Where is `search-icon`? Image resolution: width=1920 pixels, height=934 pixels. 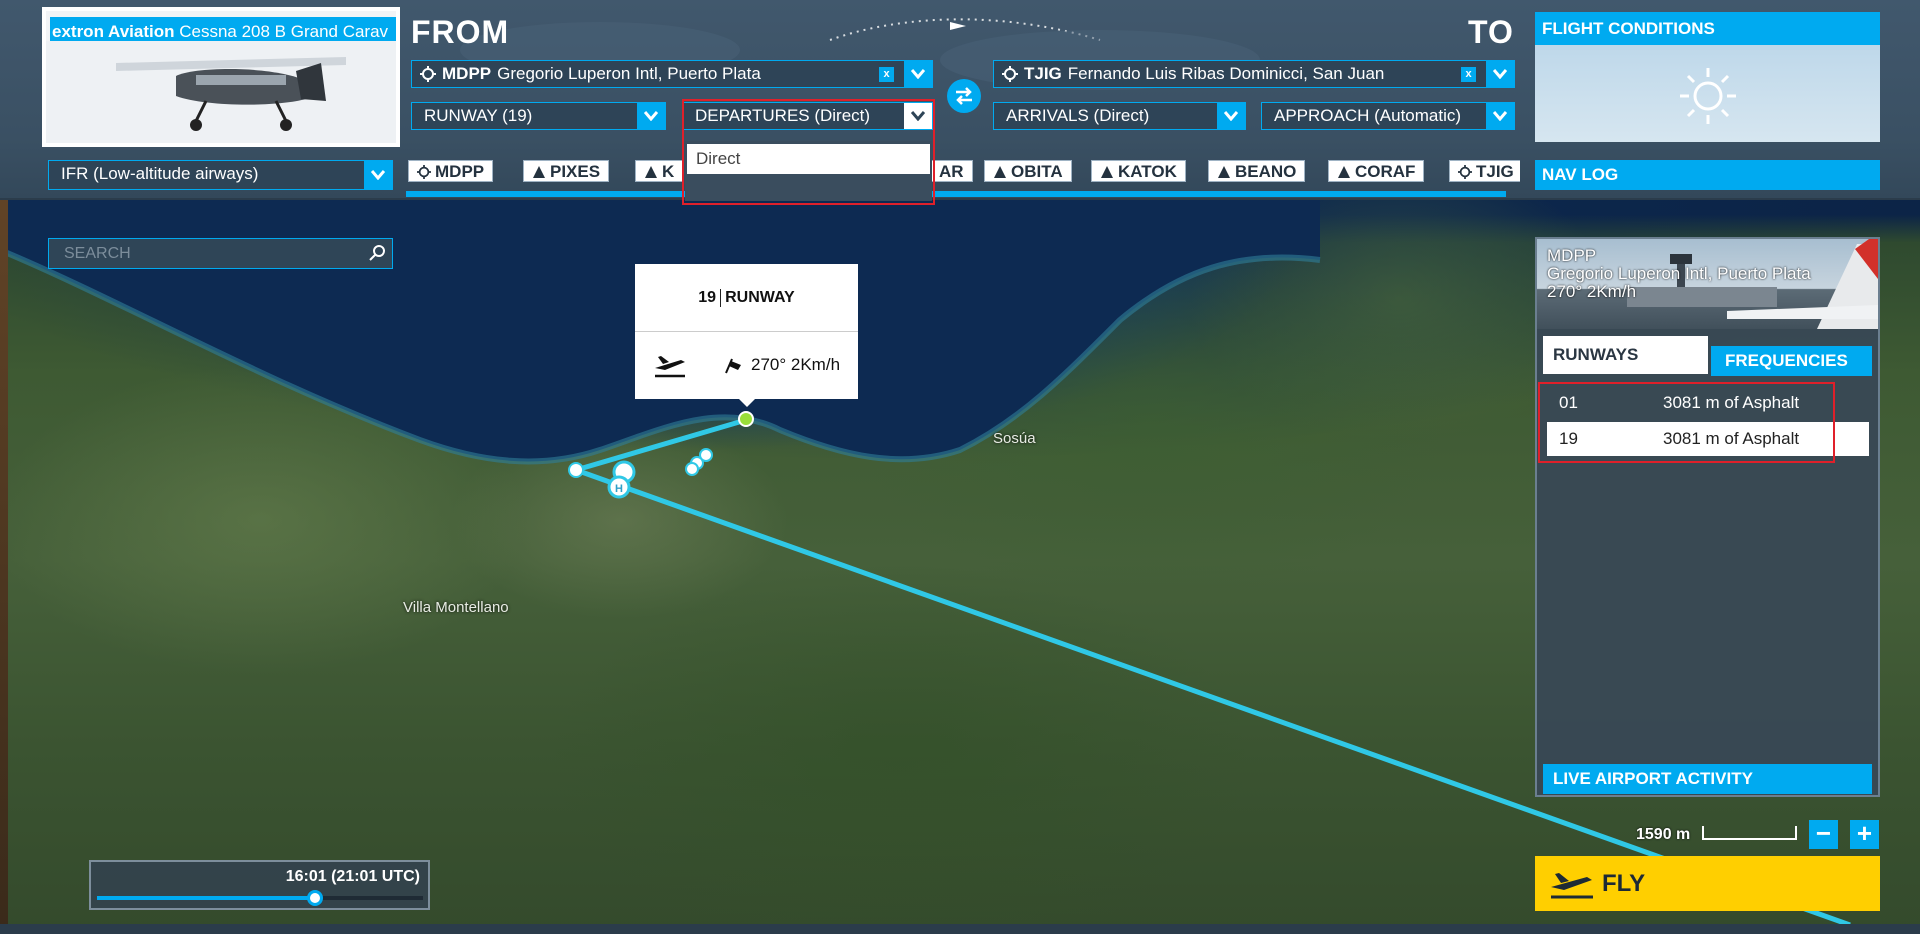 search-icon is located at coordinates (377, 253).